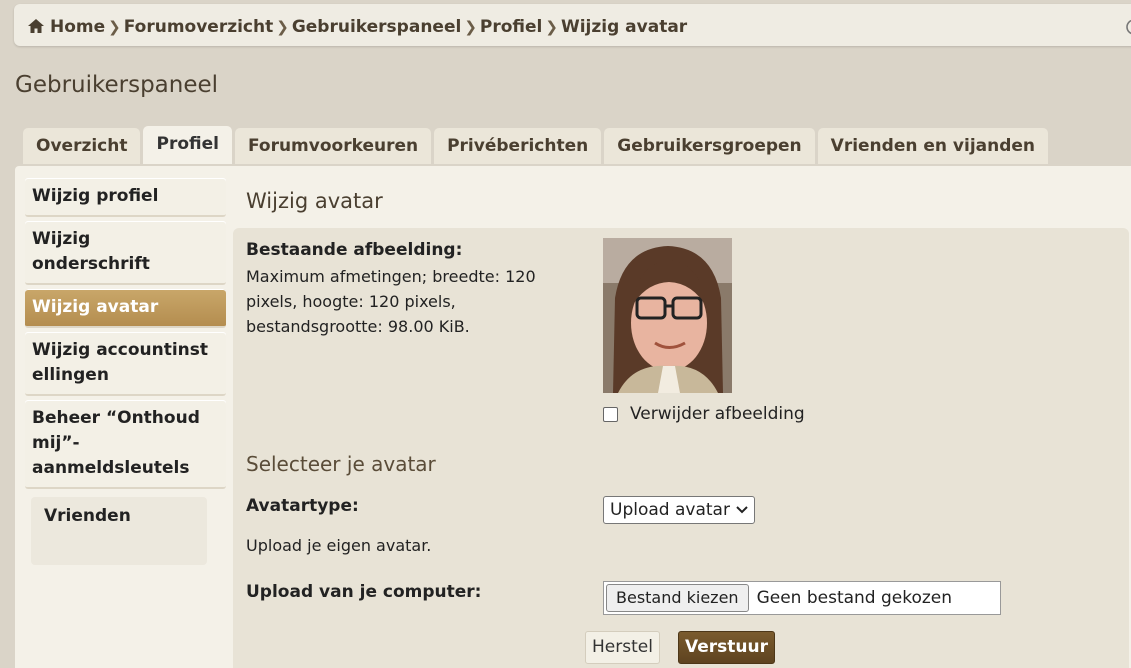 The image size is (1131, 668). Describe the element at coordinates (511, 27) in the screenshot. I see `breadcrumb-profiel: Profiel` at that location.